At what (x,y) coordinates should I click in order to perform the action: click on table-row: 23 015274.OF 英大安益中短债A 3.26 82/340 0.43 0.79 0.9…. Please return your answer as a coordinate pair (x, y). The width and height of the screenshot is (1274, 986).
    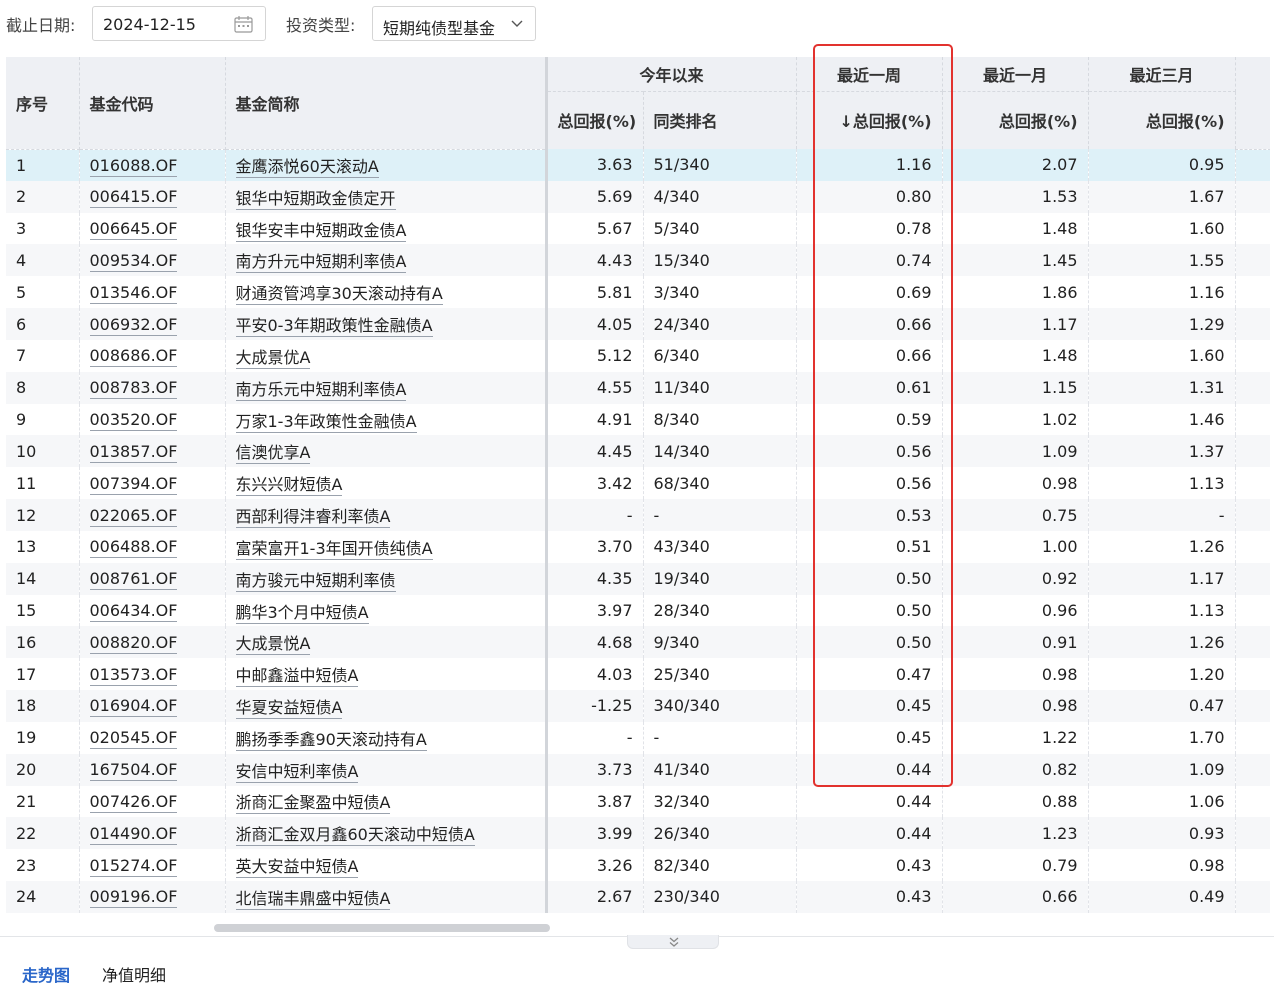
    Looking at the image, I should click on (638, 865).